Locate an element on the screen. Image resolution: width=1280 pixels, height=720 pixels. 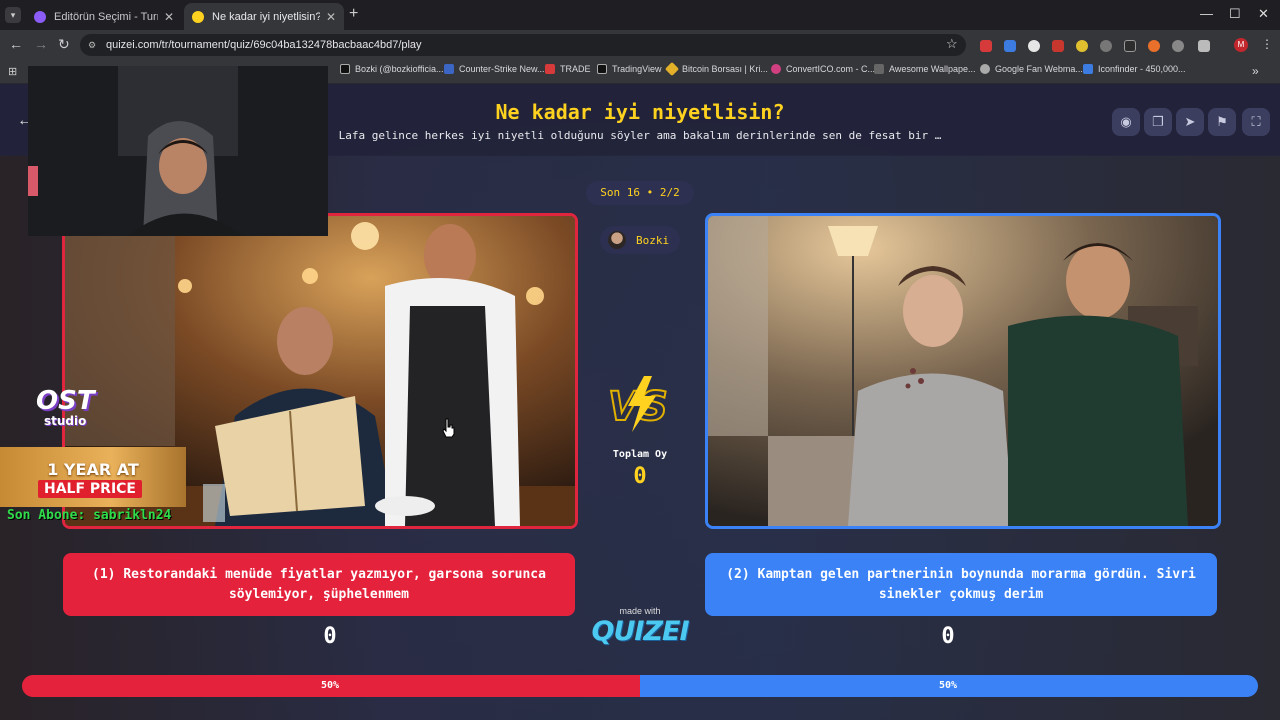
streamer-video is located at coordinates (178, 151).